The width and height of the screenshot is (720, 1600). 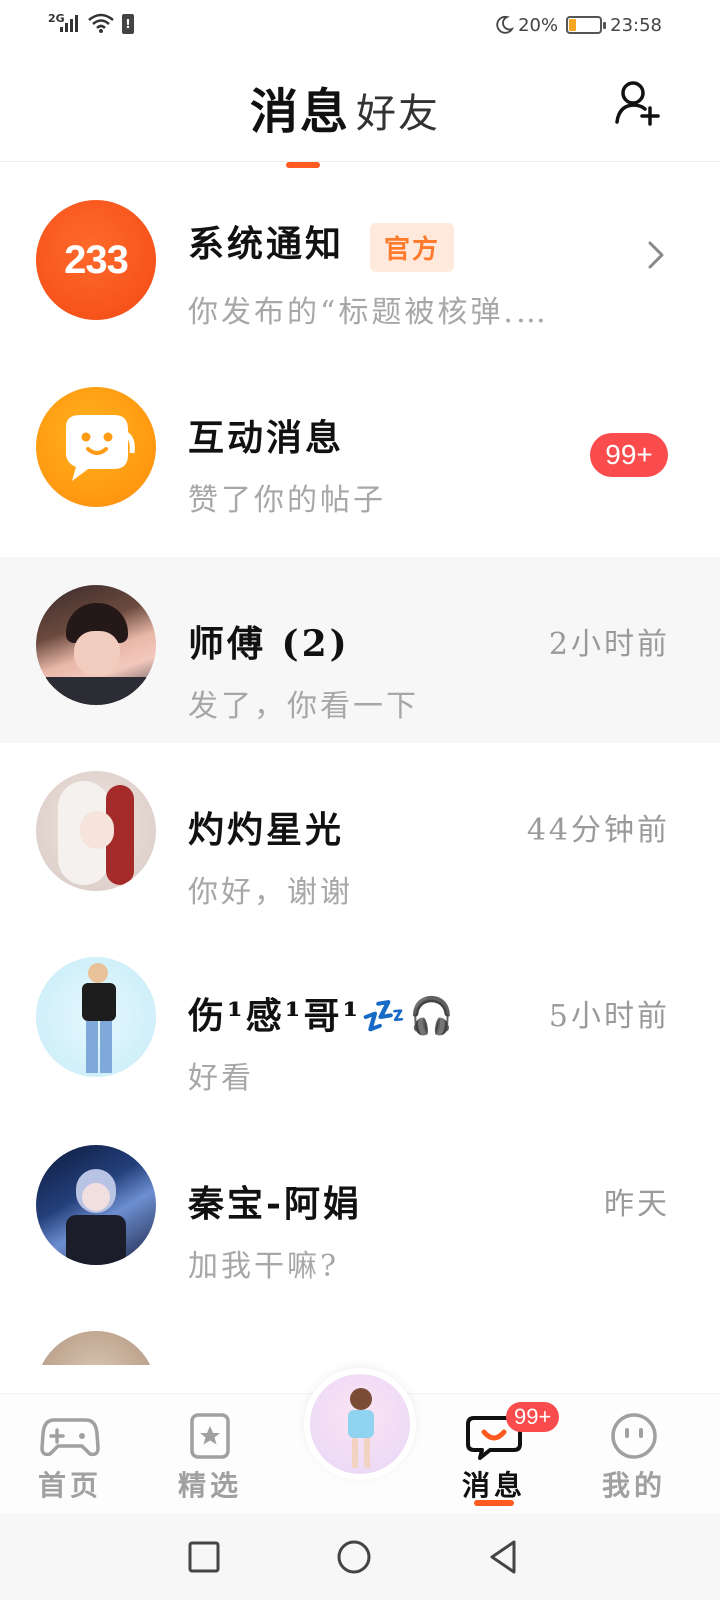 I want to click on message-preview: 赞了你的帖子, so click(x=287, y=500).